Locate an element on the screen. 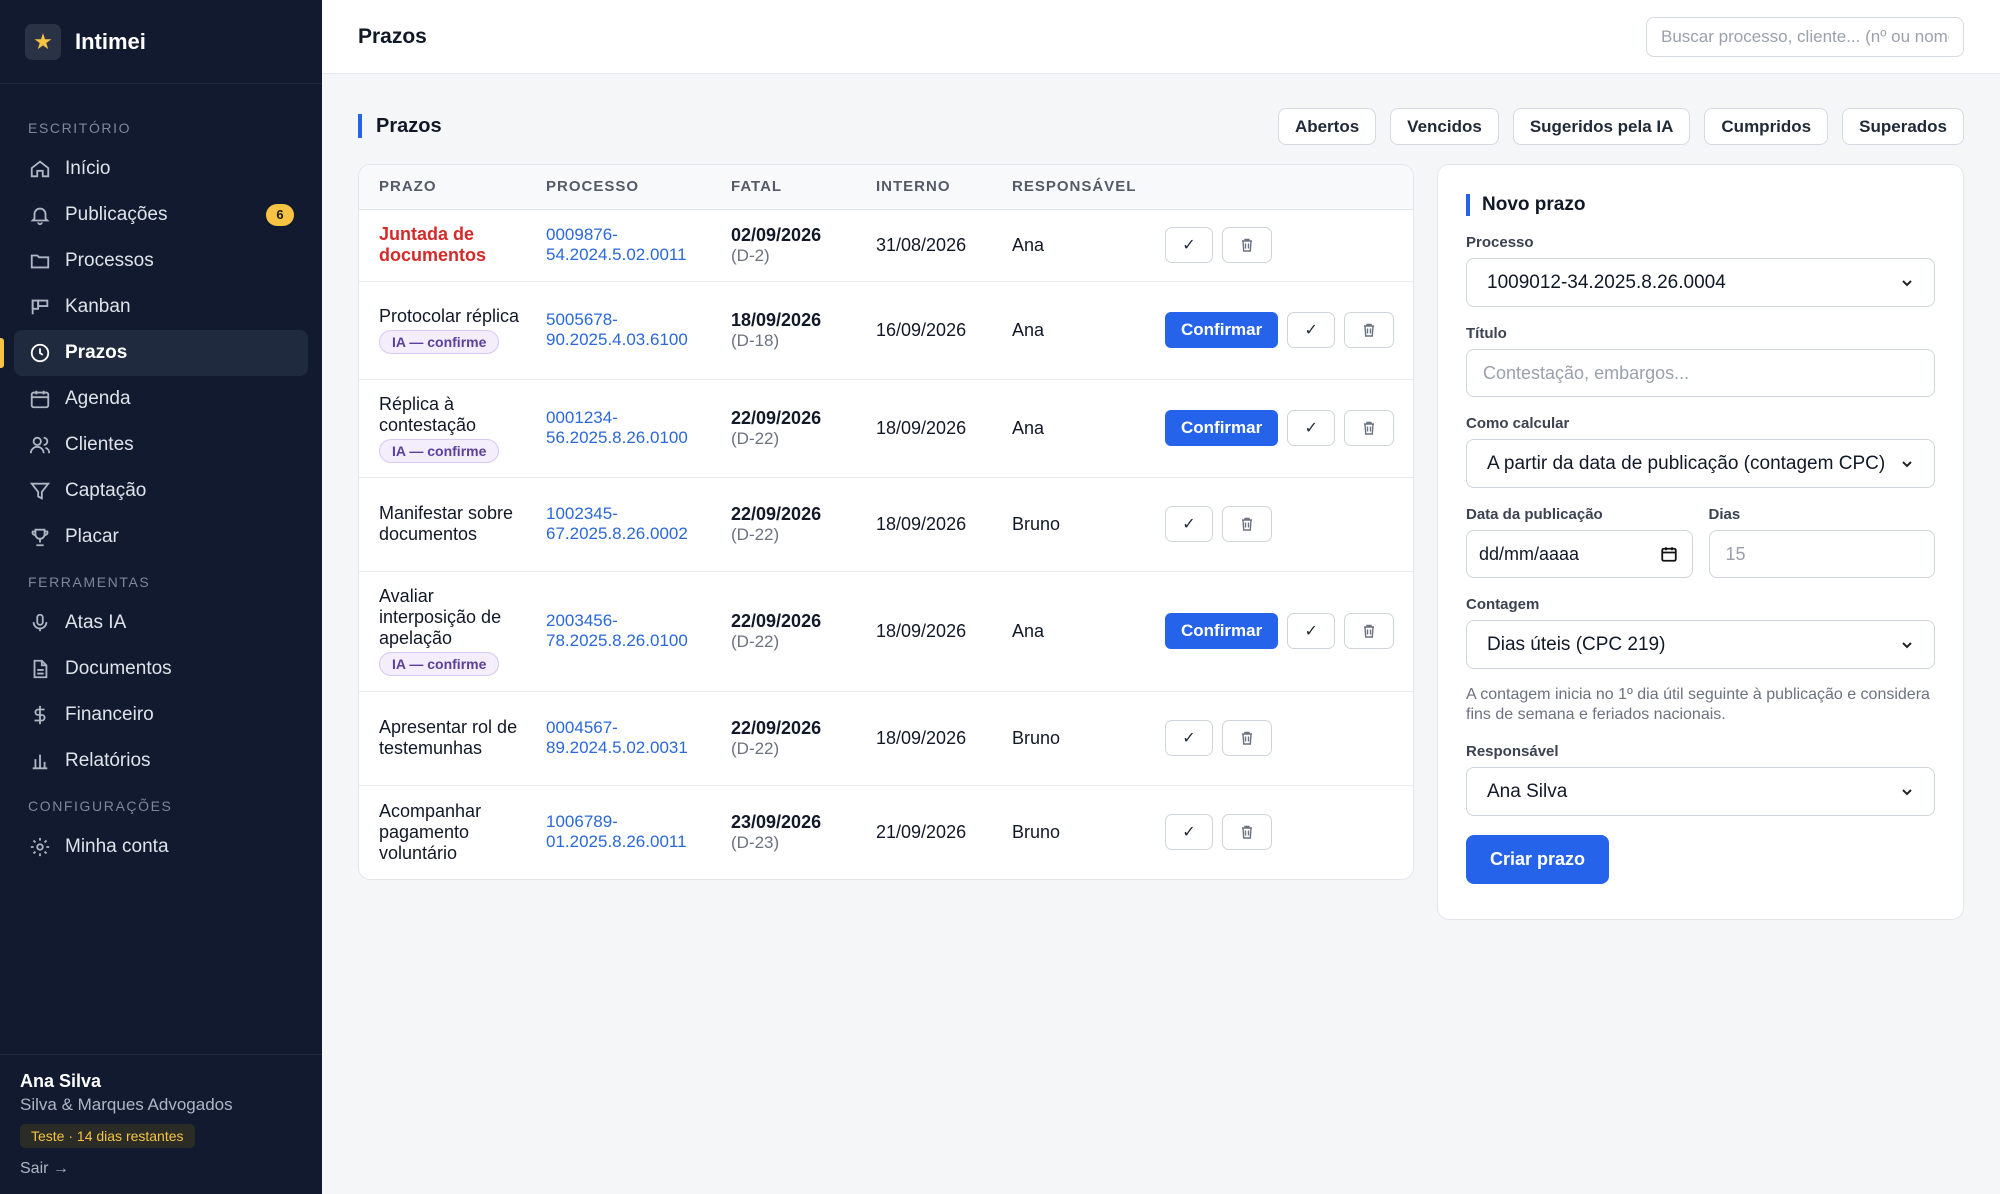 The height and width of the screenshot is (1194, 2000). filter-cumpridos: Cumpridos is located at coordinates (1766, 126).